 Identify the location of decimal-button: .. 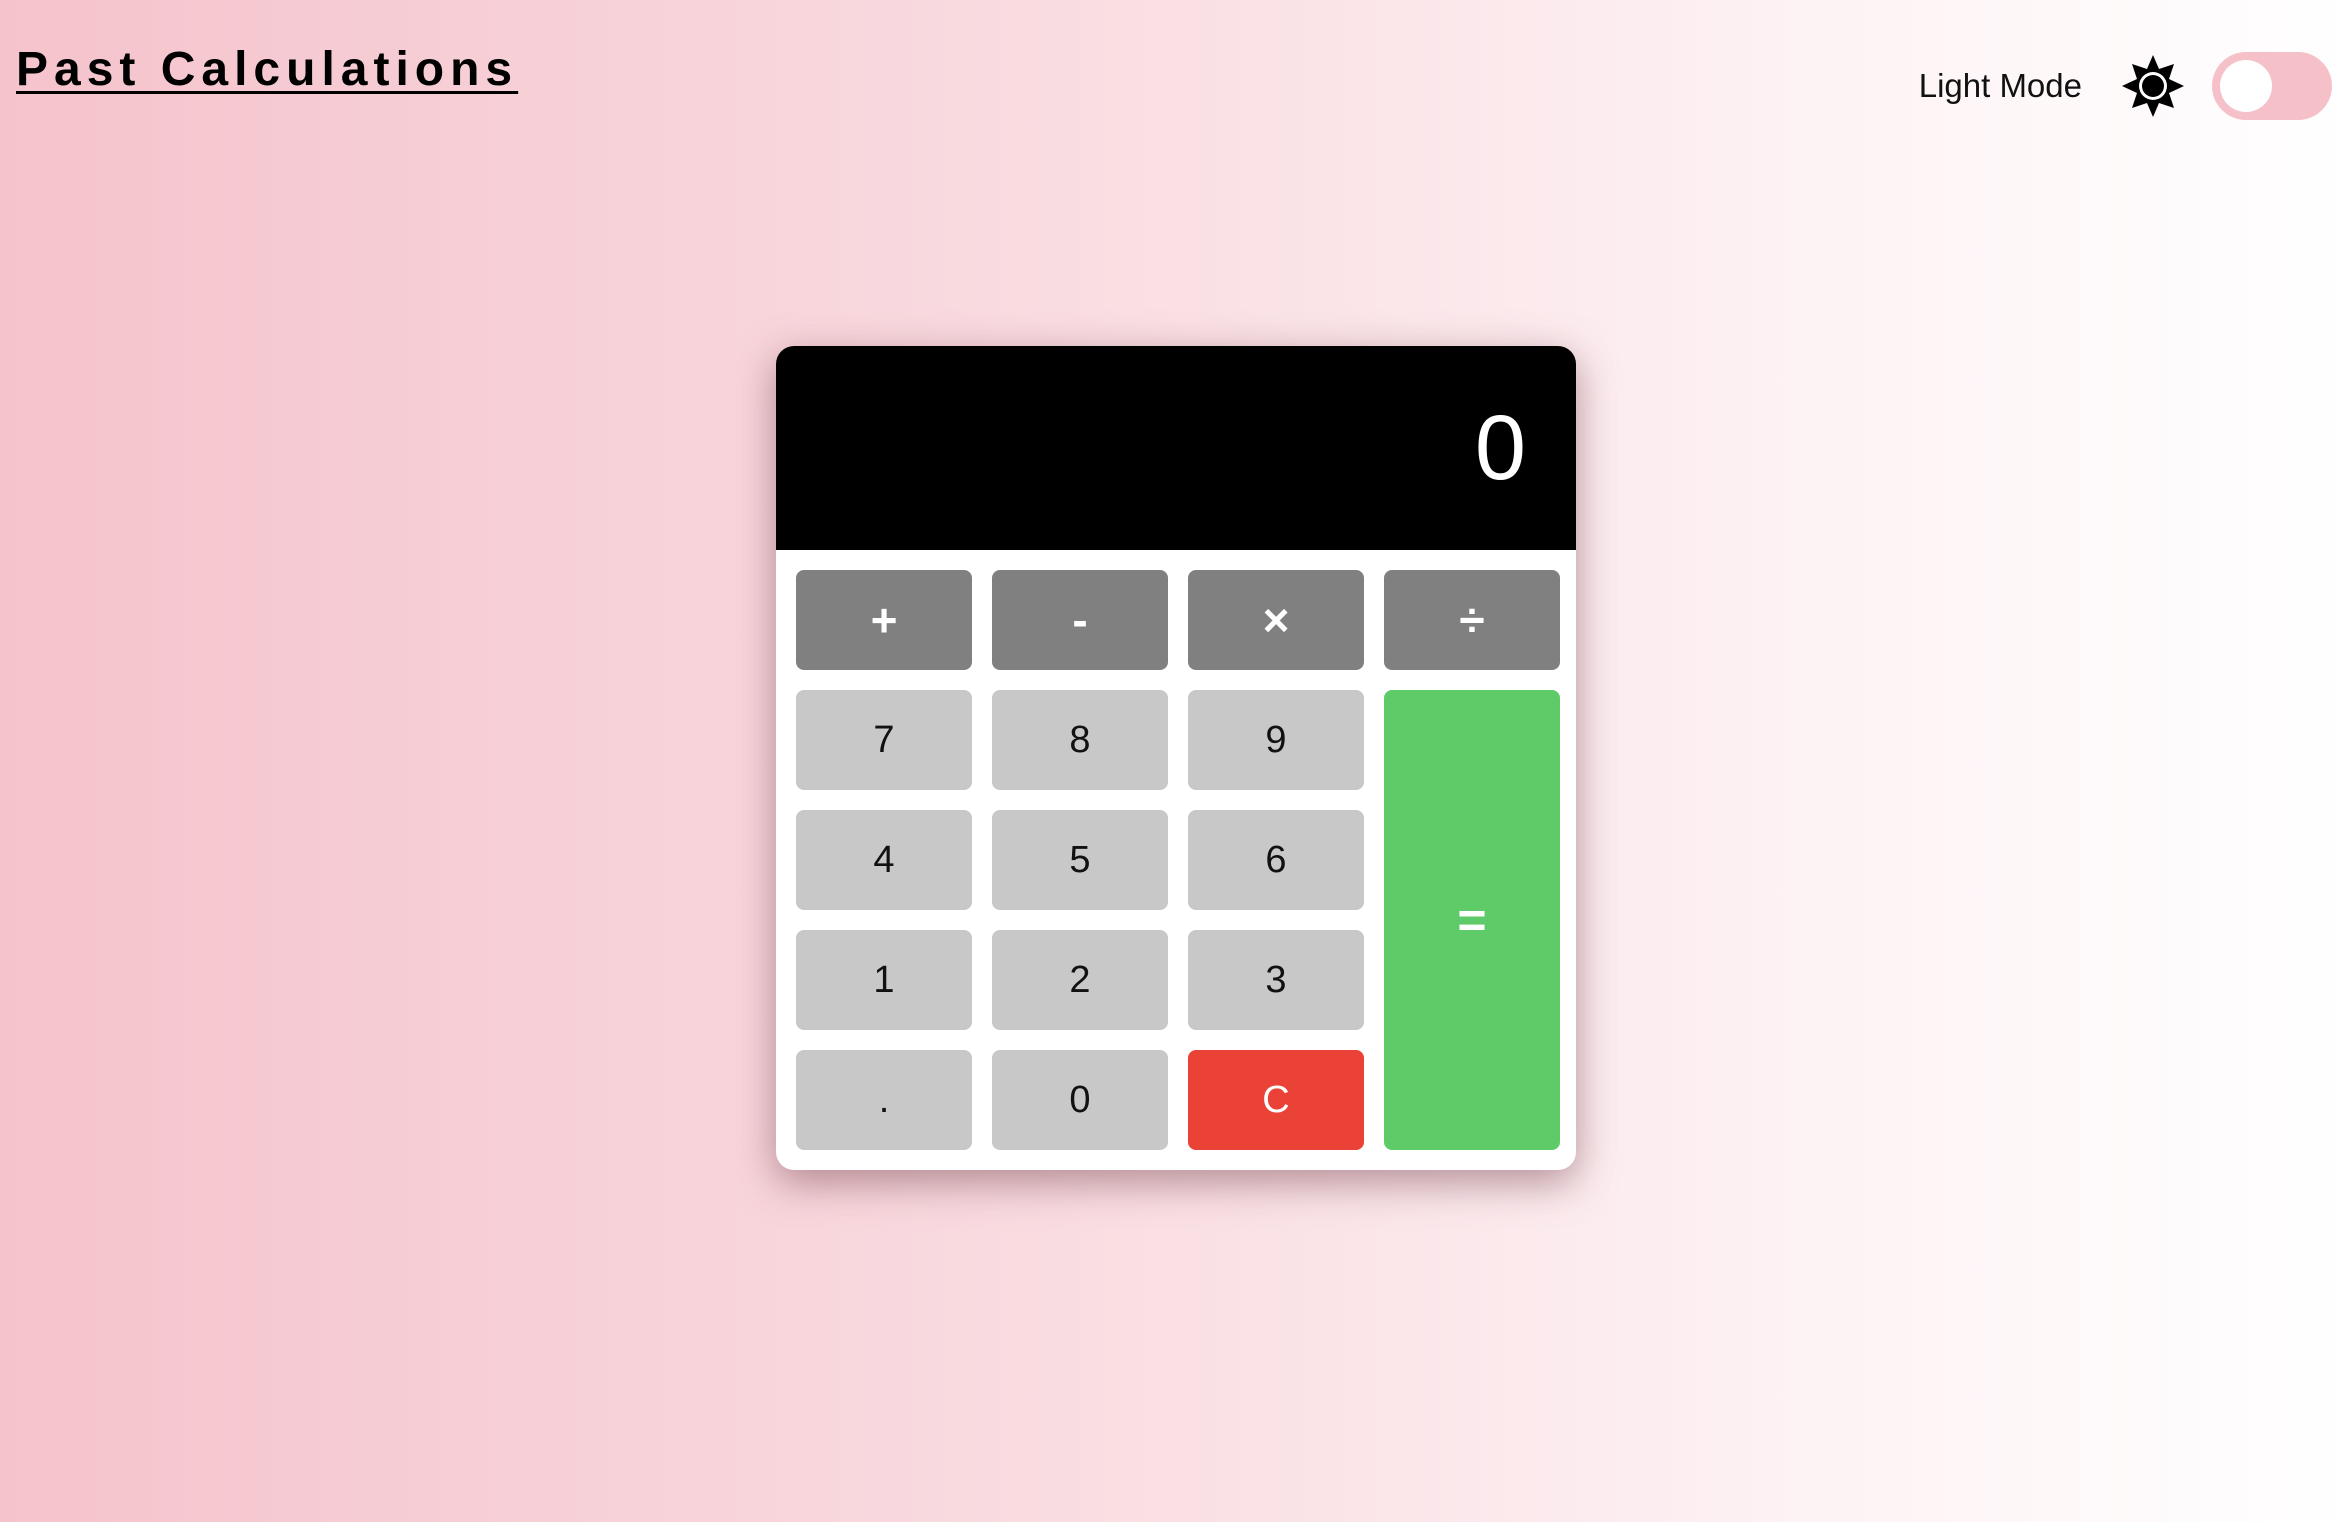
(884, 1100).